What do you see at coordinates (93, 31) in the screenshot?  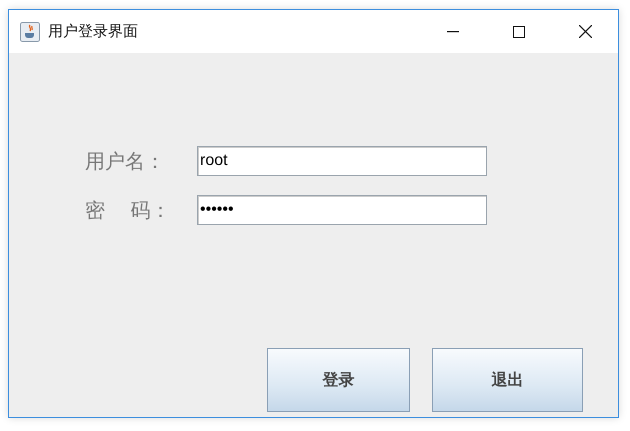 I see `window-title: 用户登录界面` at bounding box center [93, 31].